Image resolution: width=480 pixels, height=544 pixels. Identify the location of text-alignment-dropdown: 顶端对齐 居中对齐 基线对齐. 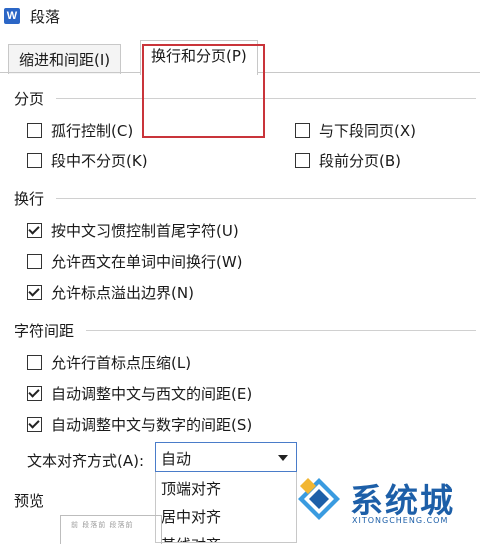
(226, 507).